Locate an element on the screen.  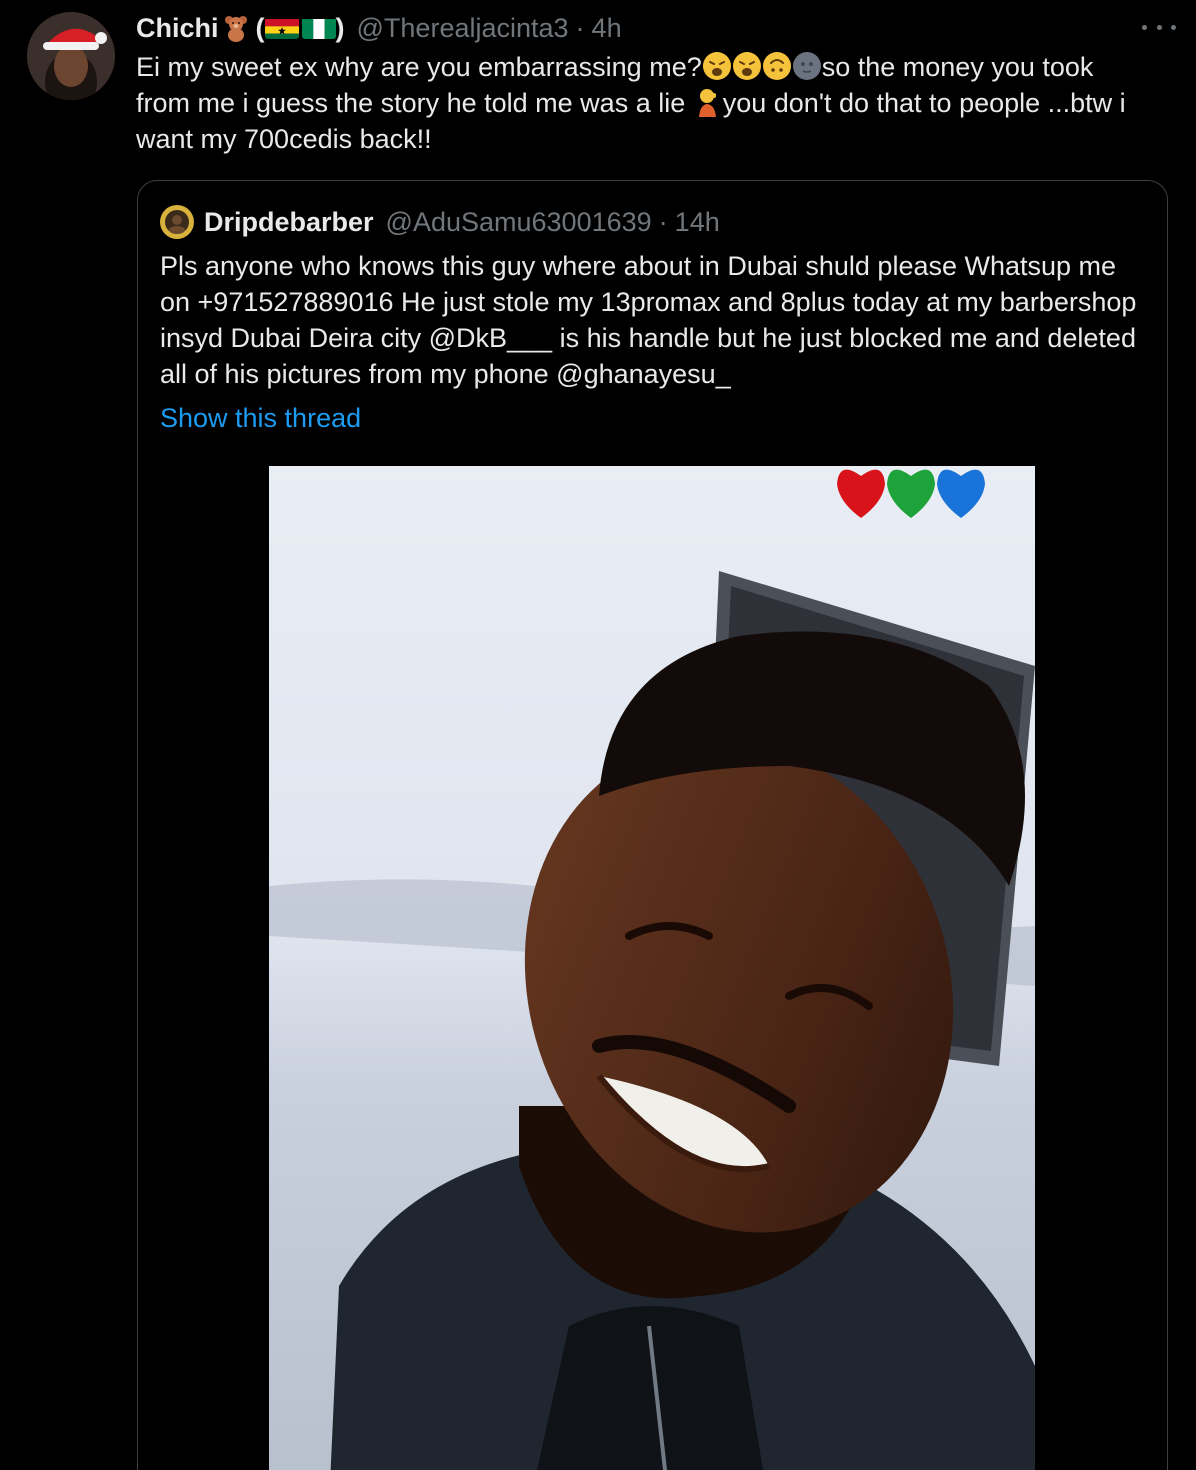
tweet-header: Chichi () @Therealjacinta3 · 4h is located at coordinates (379, 28).